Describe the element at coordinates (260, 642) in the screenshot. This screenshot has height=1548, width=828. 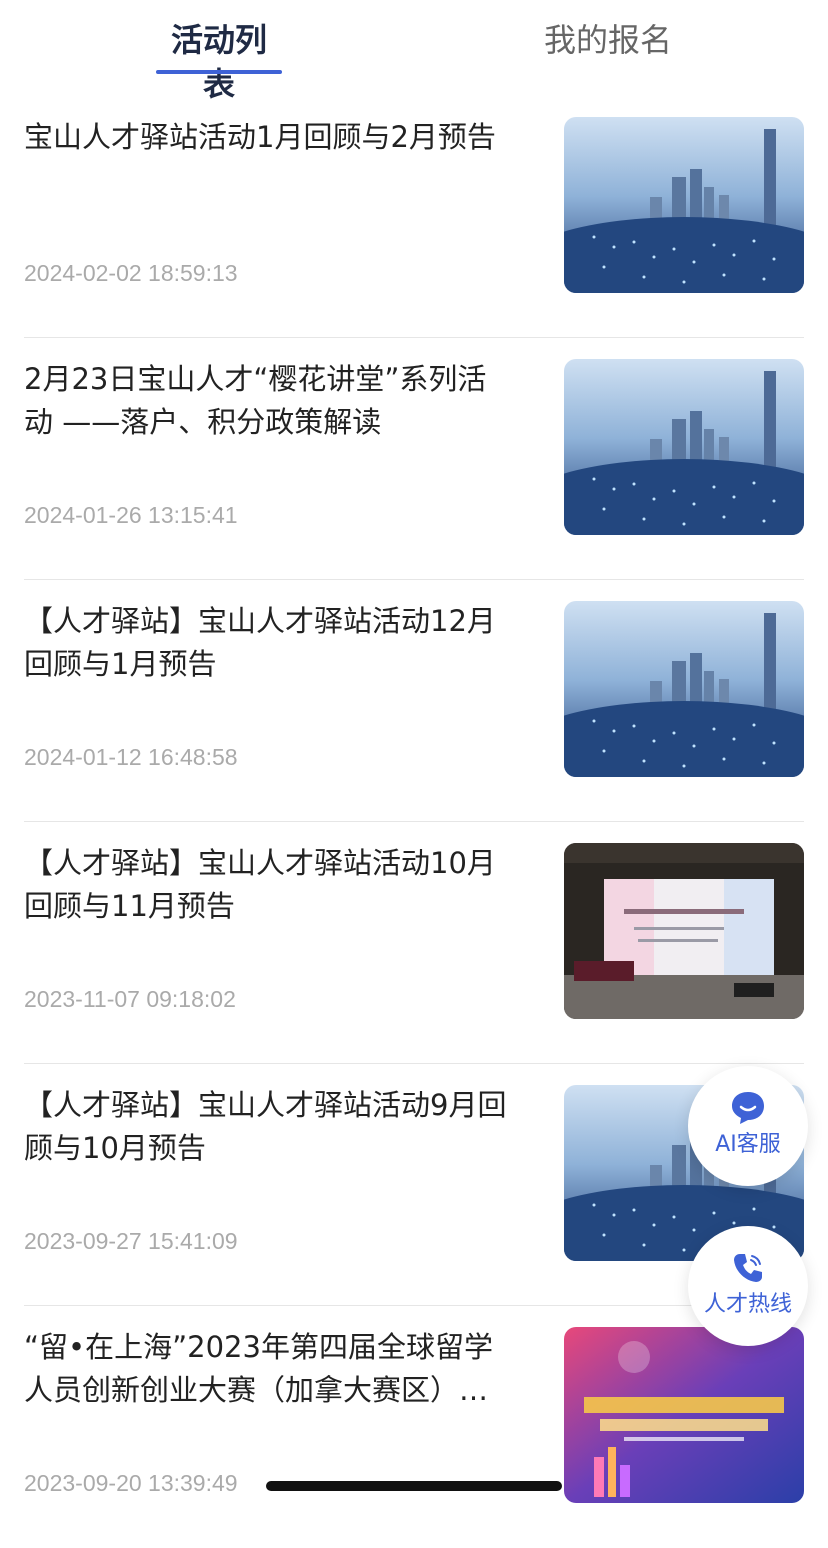
I see `item-title: 【人才驿站】宝山人才驿站活动12月回顾与1月预告` at that location.